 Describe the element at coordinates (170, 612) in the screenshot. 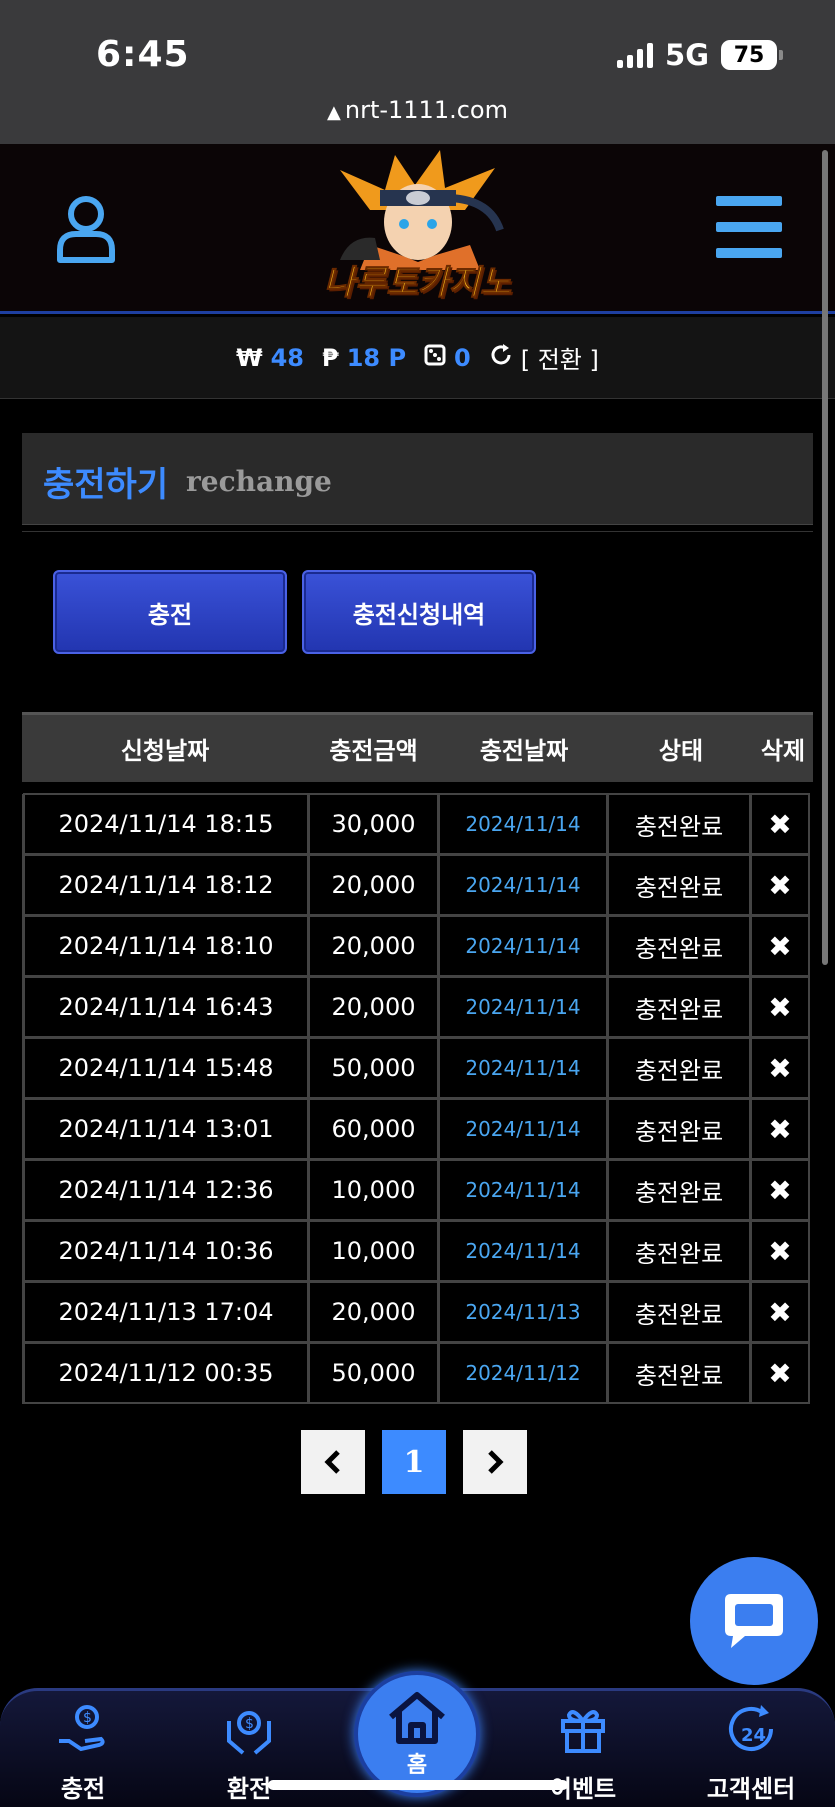

I see `charge-button: 충전` at that location.